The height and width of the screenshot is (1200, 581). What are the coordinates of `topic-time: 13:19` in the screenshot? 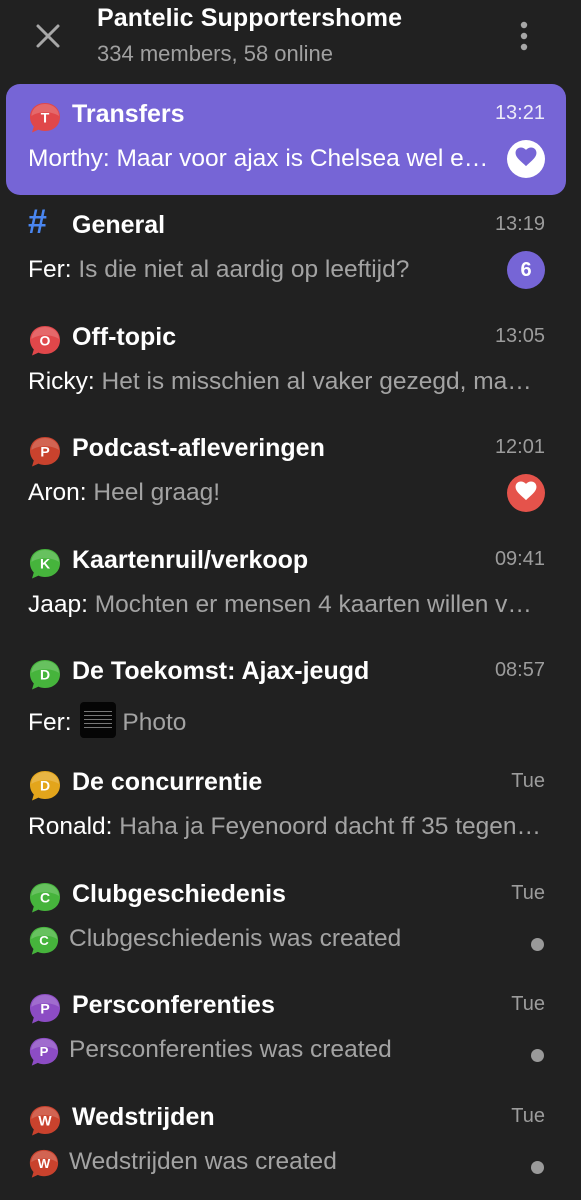 It's located at (519, 224).